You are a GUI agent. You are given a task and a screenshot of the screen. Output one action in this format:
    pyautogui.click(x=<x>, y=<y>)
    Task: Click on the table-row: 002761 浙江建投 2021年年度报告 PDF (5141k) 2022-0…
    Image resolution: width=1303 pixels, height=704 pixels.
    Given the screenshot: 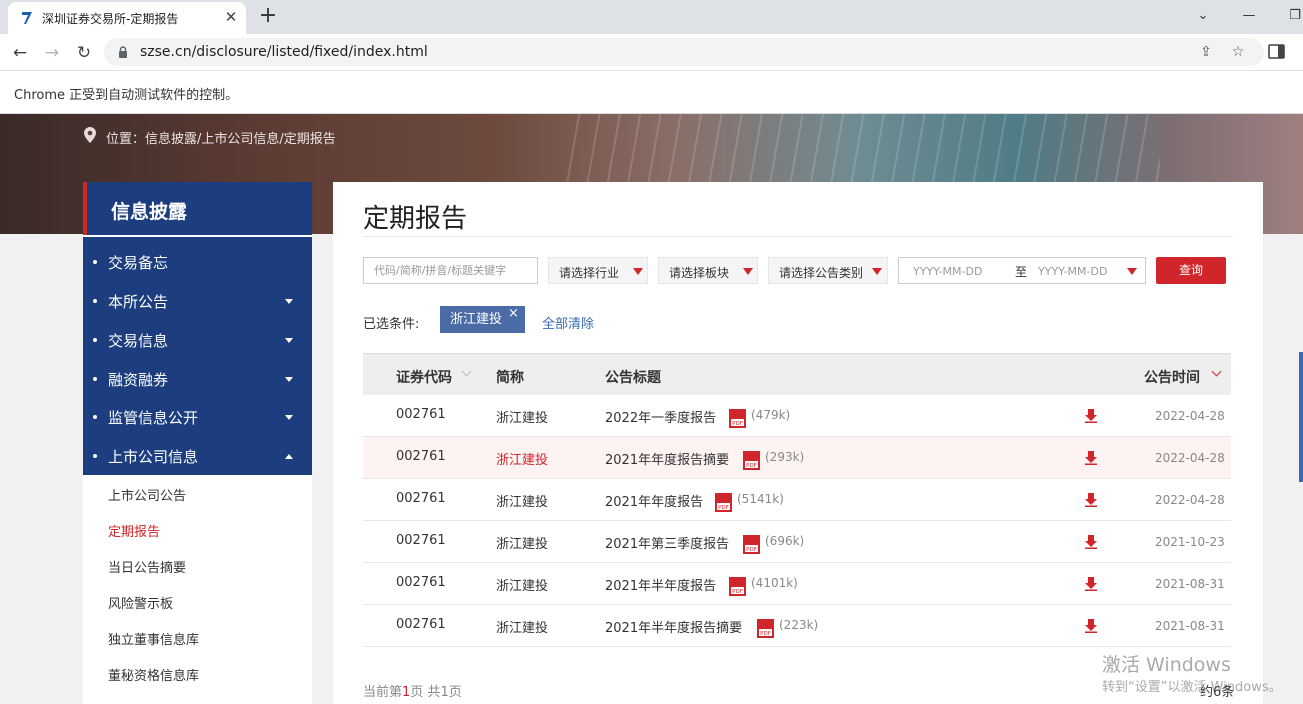 What is the action you would take?
    pyautogui.click(x=797, y=500)
    